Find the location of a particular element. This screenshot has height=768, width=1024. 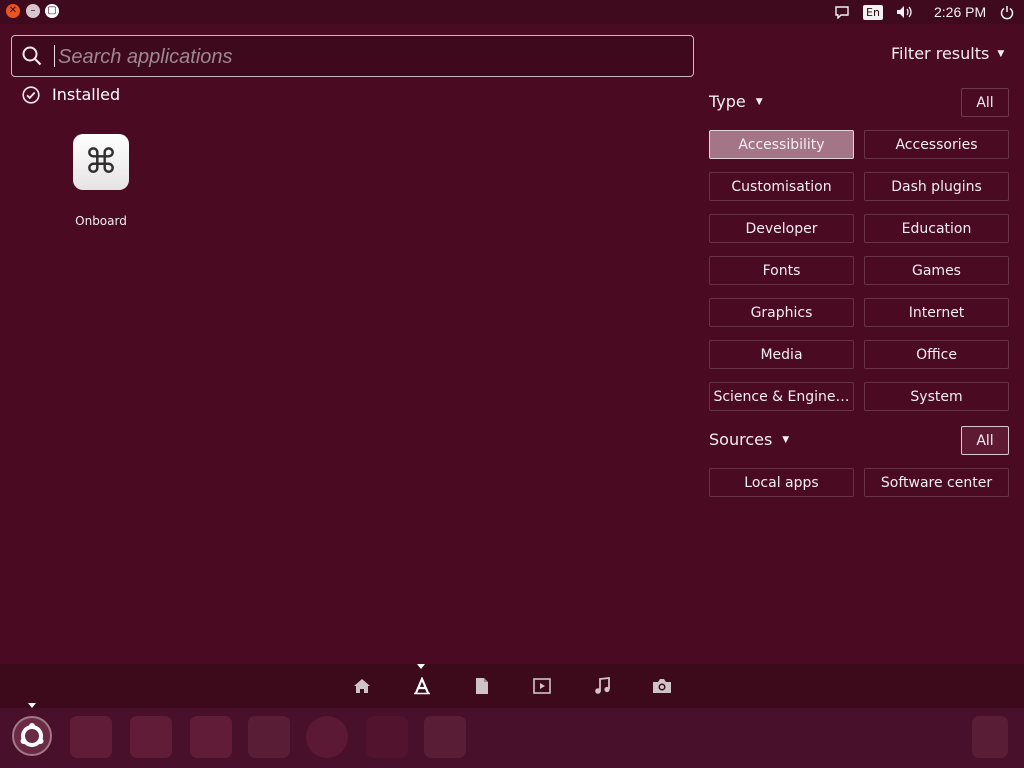

launcher-active-indicator is located at coordinates (32, 705).